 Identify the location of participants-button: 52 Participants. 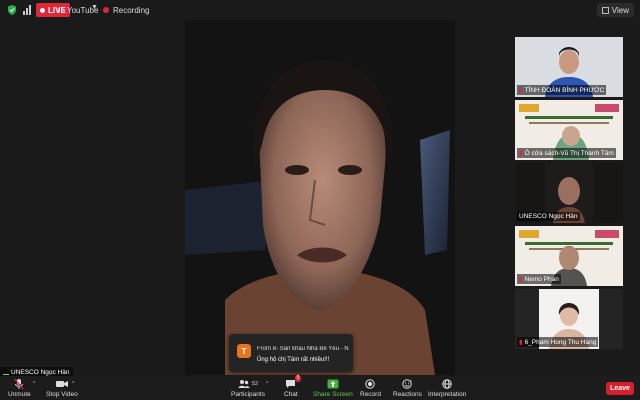
(248, 389).